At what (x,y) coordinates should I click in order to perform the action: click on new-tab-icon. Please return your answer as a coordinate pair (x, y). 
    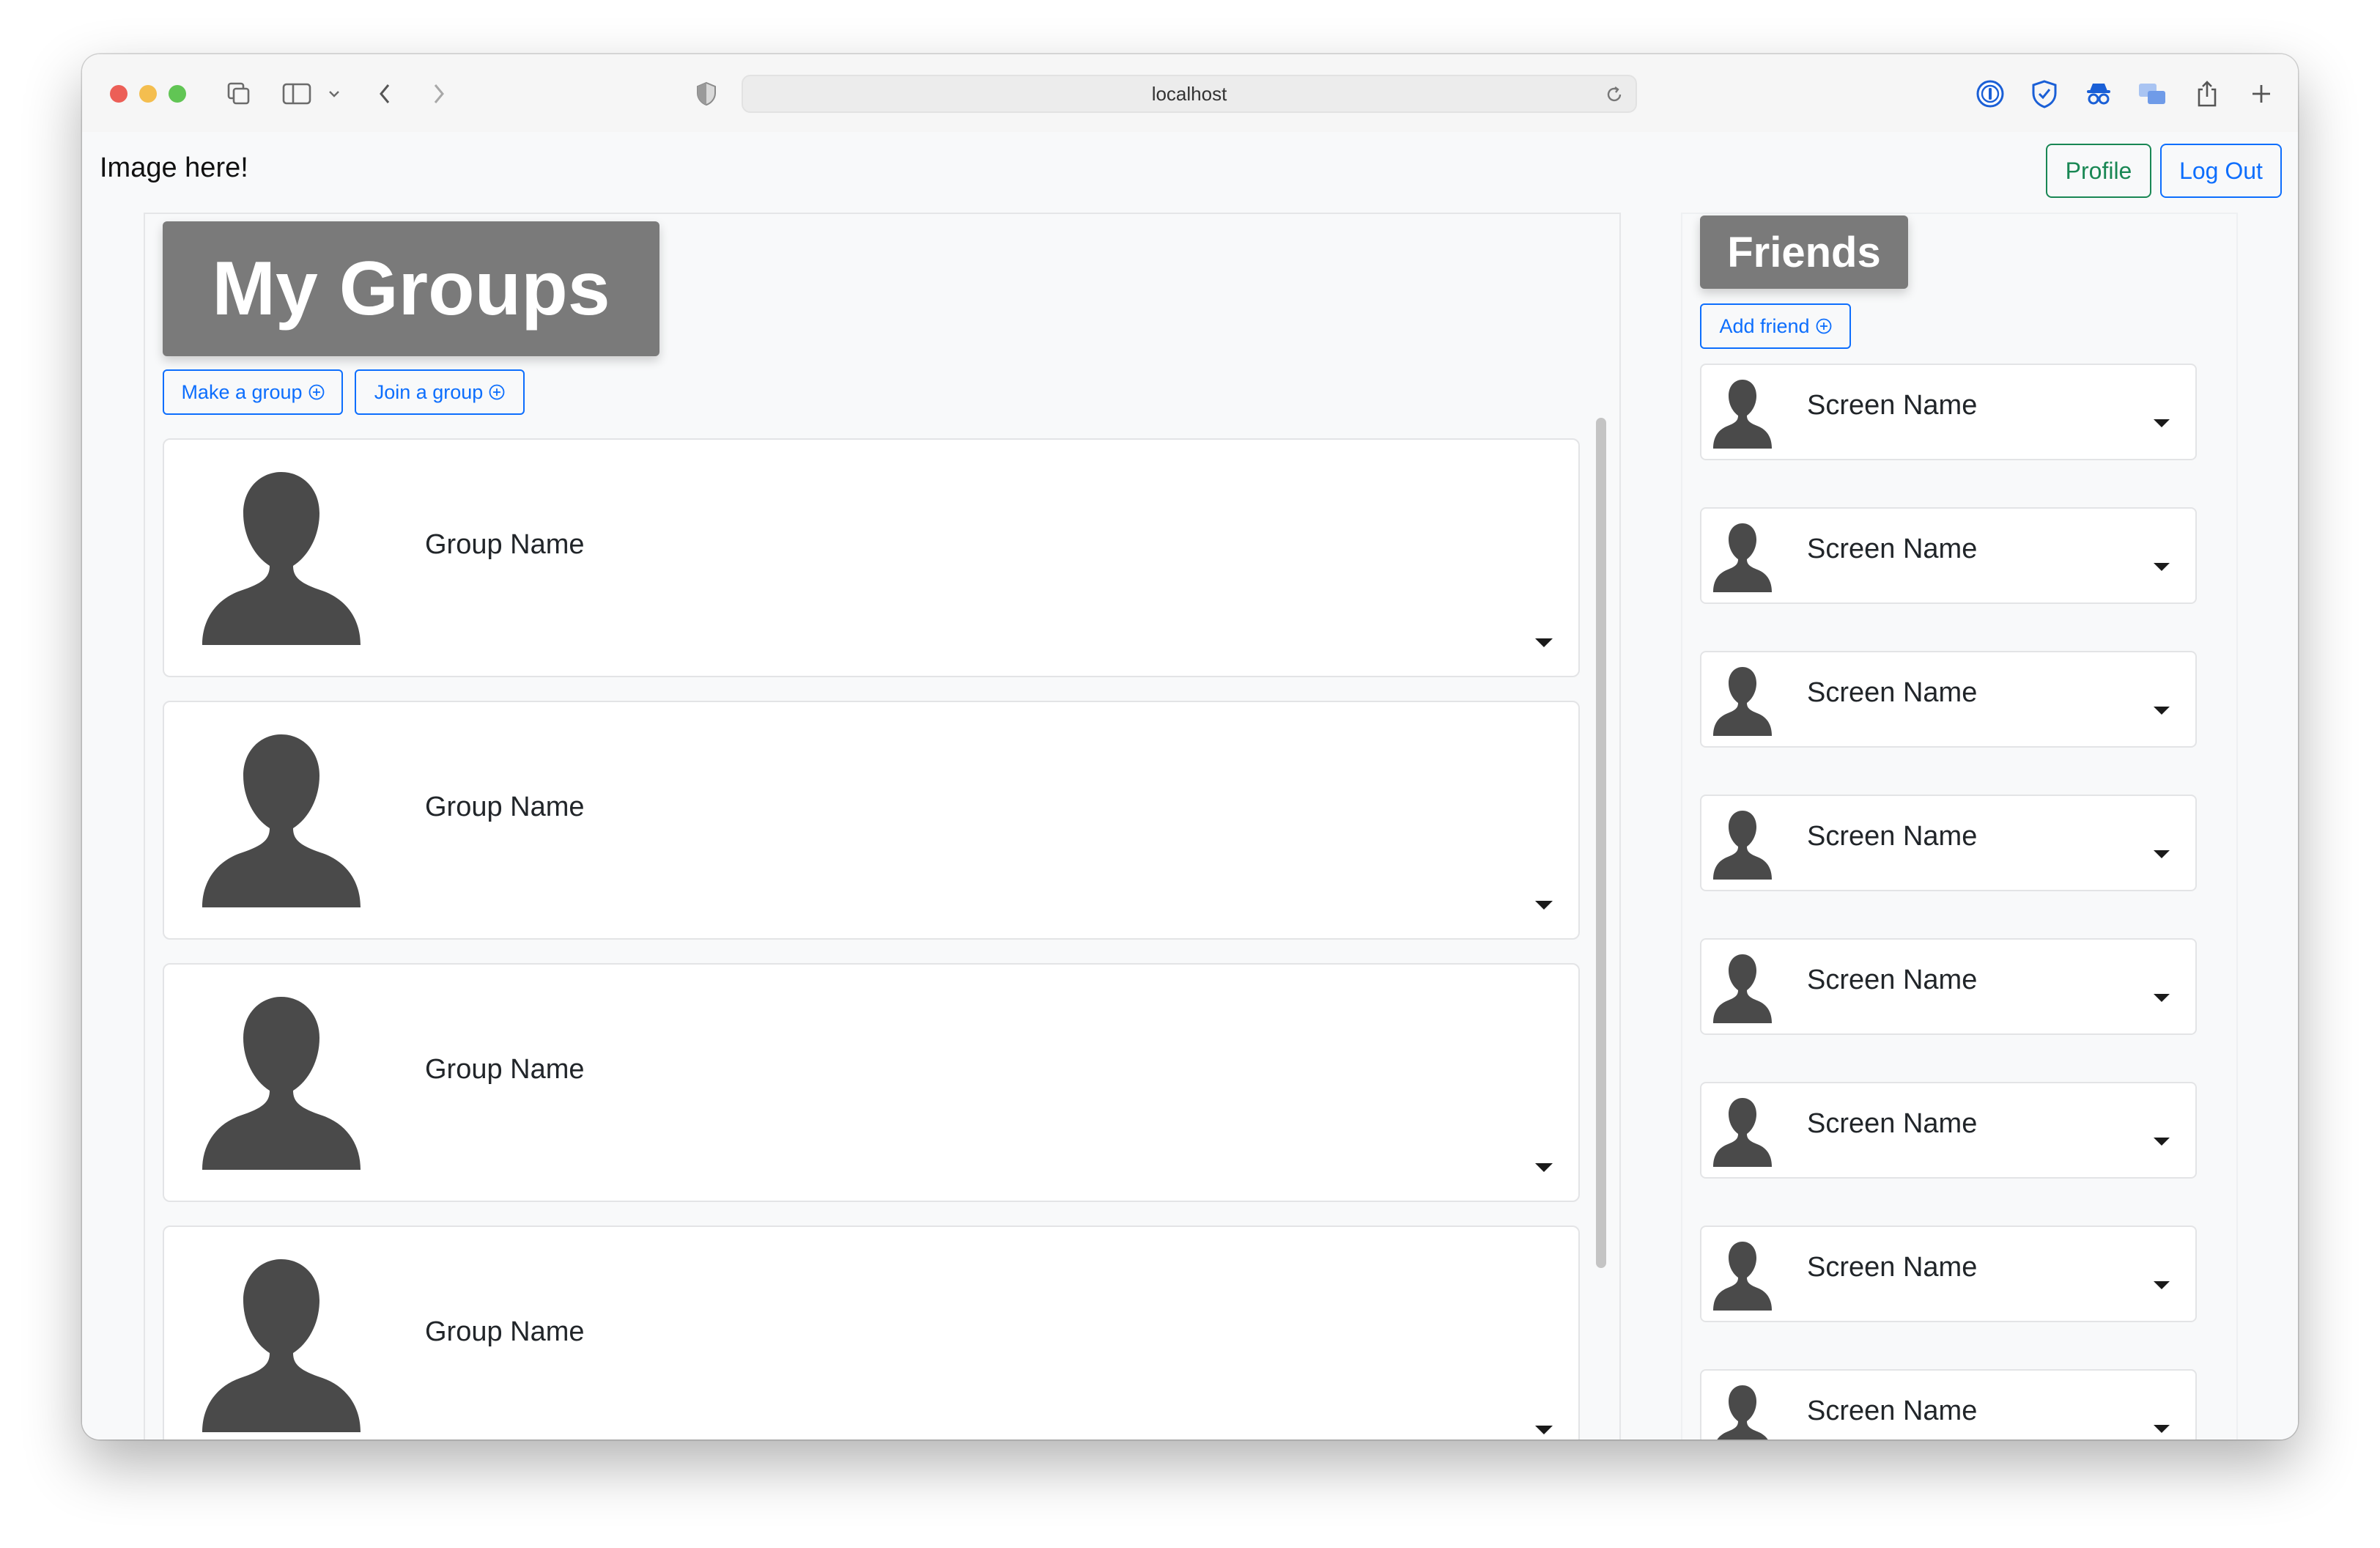
    Looking at the image, I should click on (2261, 93).